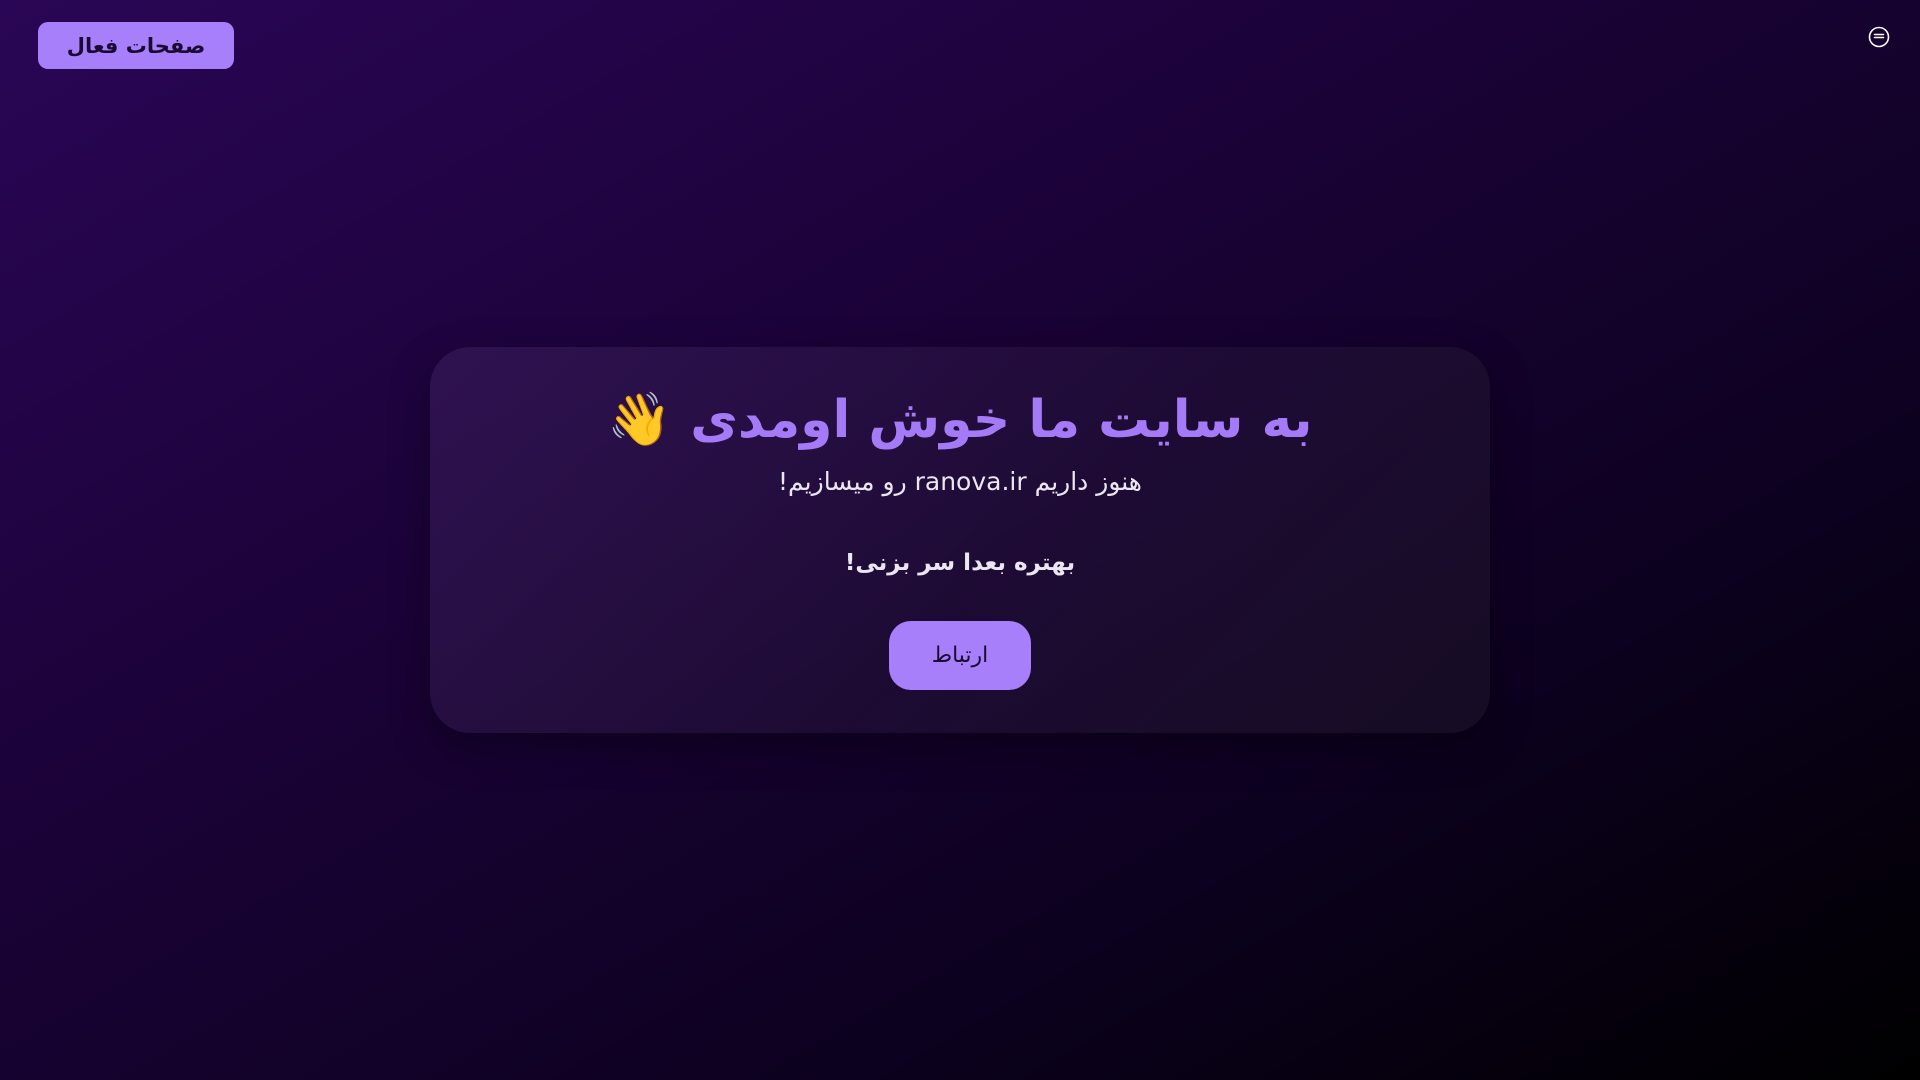  What do you see at coordinates (960, 481) in the screenshot?
I see `subtitle: هنوز داریم ranova.ir رو میسازیم!` at bounding box center [960, 481].